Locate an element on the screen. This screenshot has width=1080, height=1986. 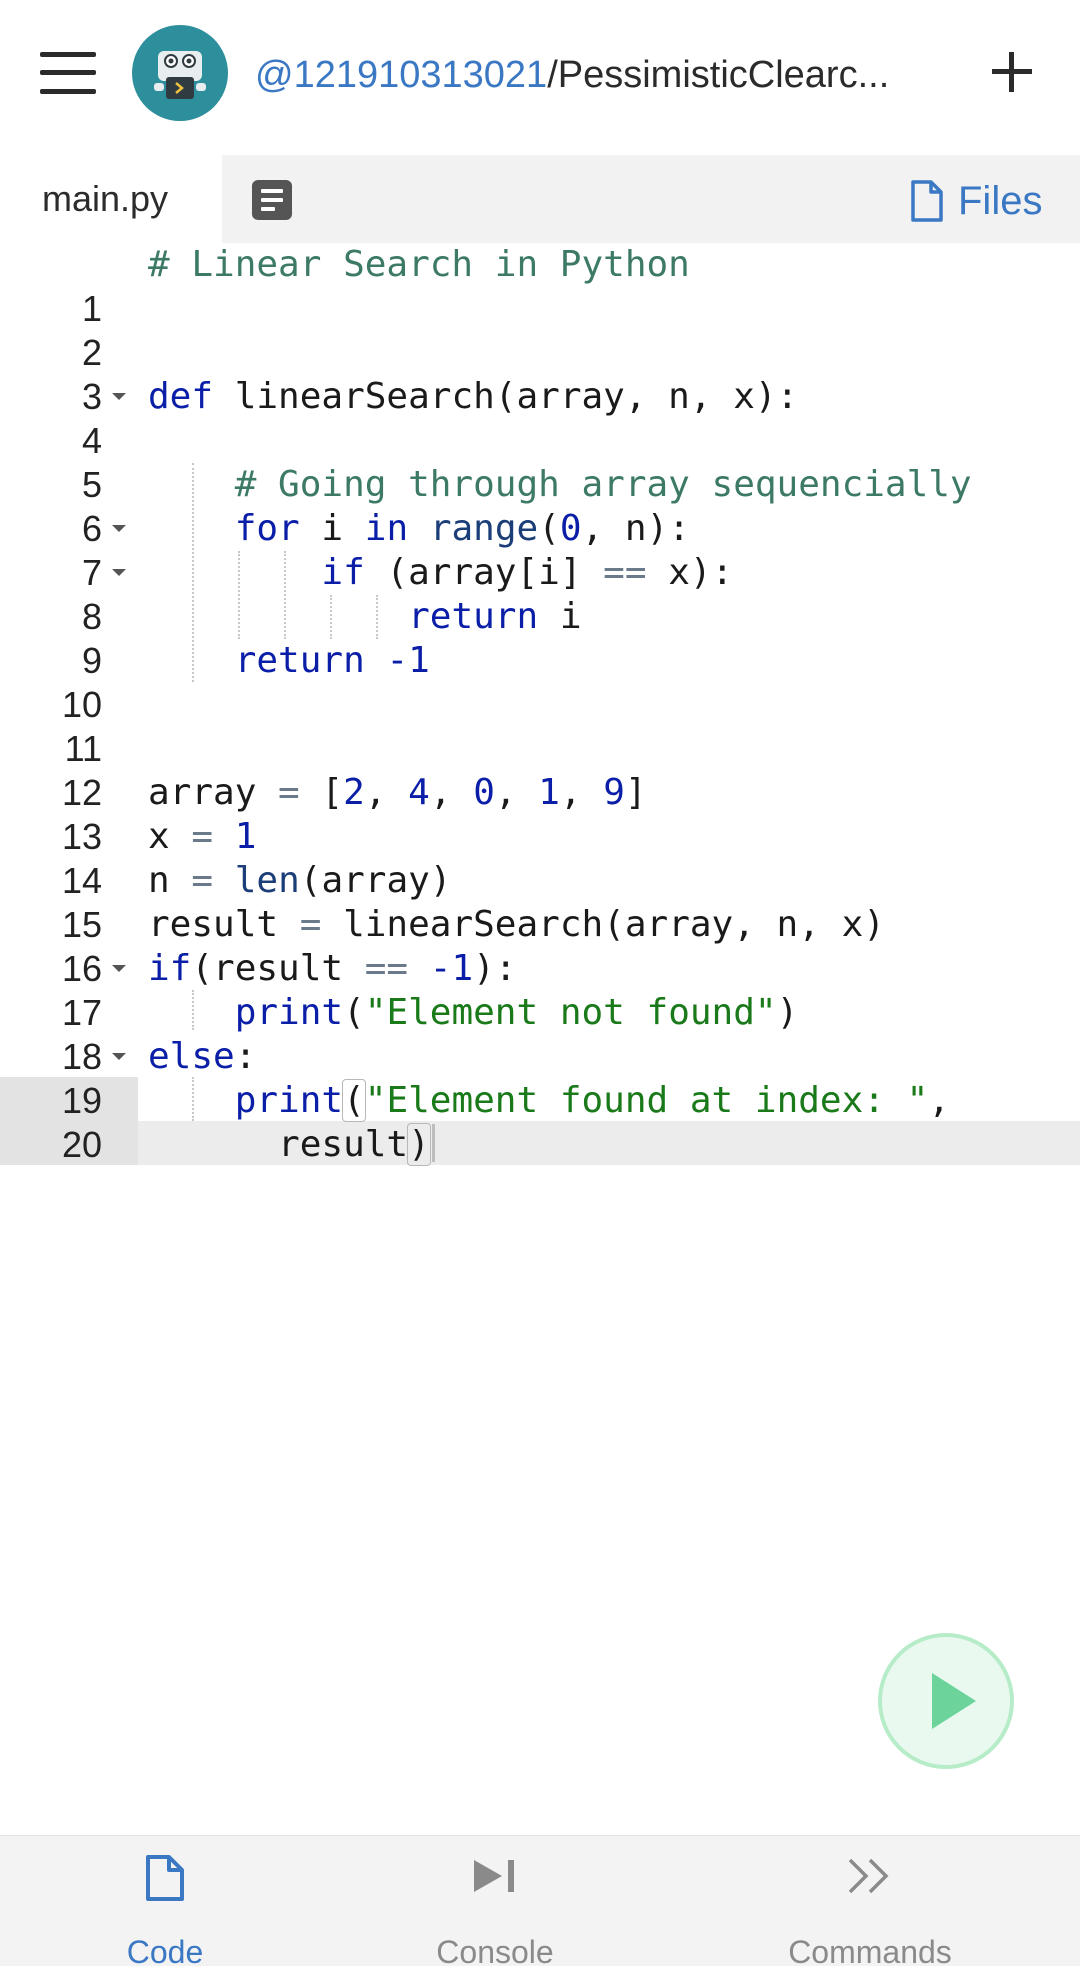
line-text: result) is located at coordinates (291, 1145).